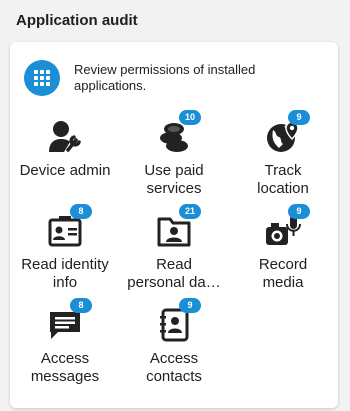  I want to click on tile-label-1: Track, so click(283, 170).